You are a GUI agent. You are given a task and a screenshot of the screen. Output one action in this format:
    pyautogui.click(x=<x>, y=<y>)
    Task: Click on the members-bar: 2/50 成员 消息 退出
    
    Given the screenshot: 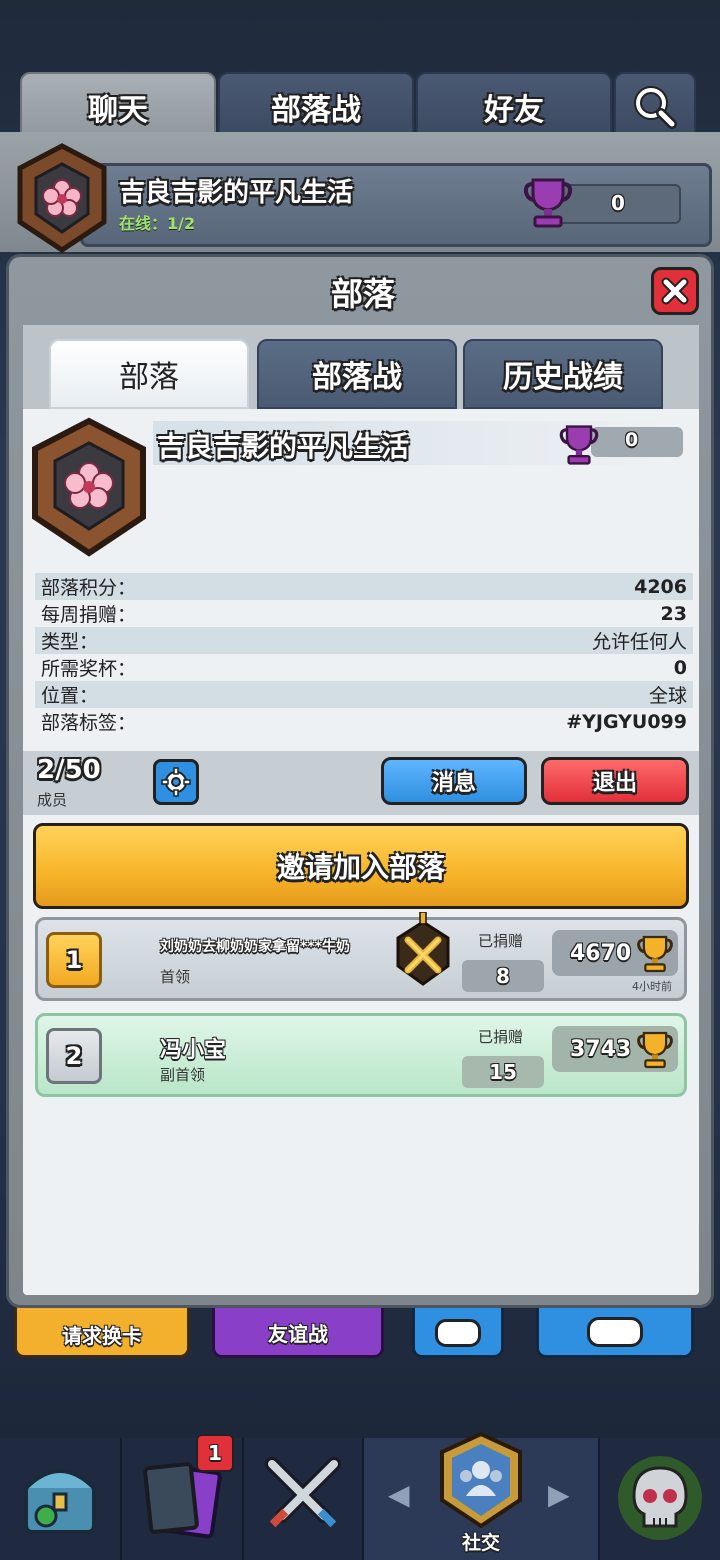 What is the action you would take?
    pyautogui.click(x=361, y=783)
    